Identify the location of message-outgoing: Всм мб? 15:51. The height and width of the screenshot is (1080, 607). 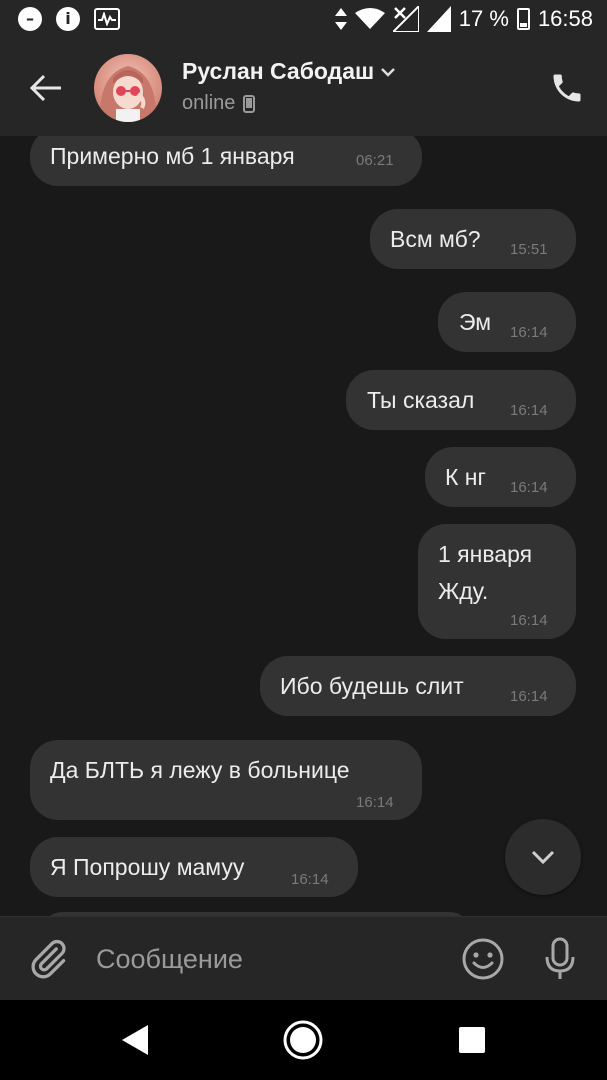
(473, 239).